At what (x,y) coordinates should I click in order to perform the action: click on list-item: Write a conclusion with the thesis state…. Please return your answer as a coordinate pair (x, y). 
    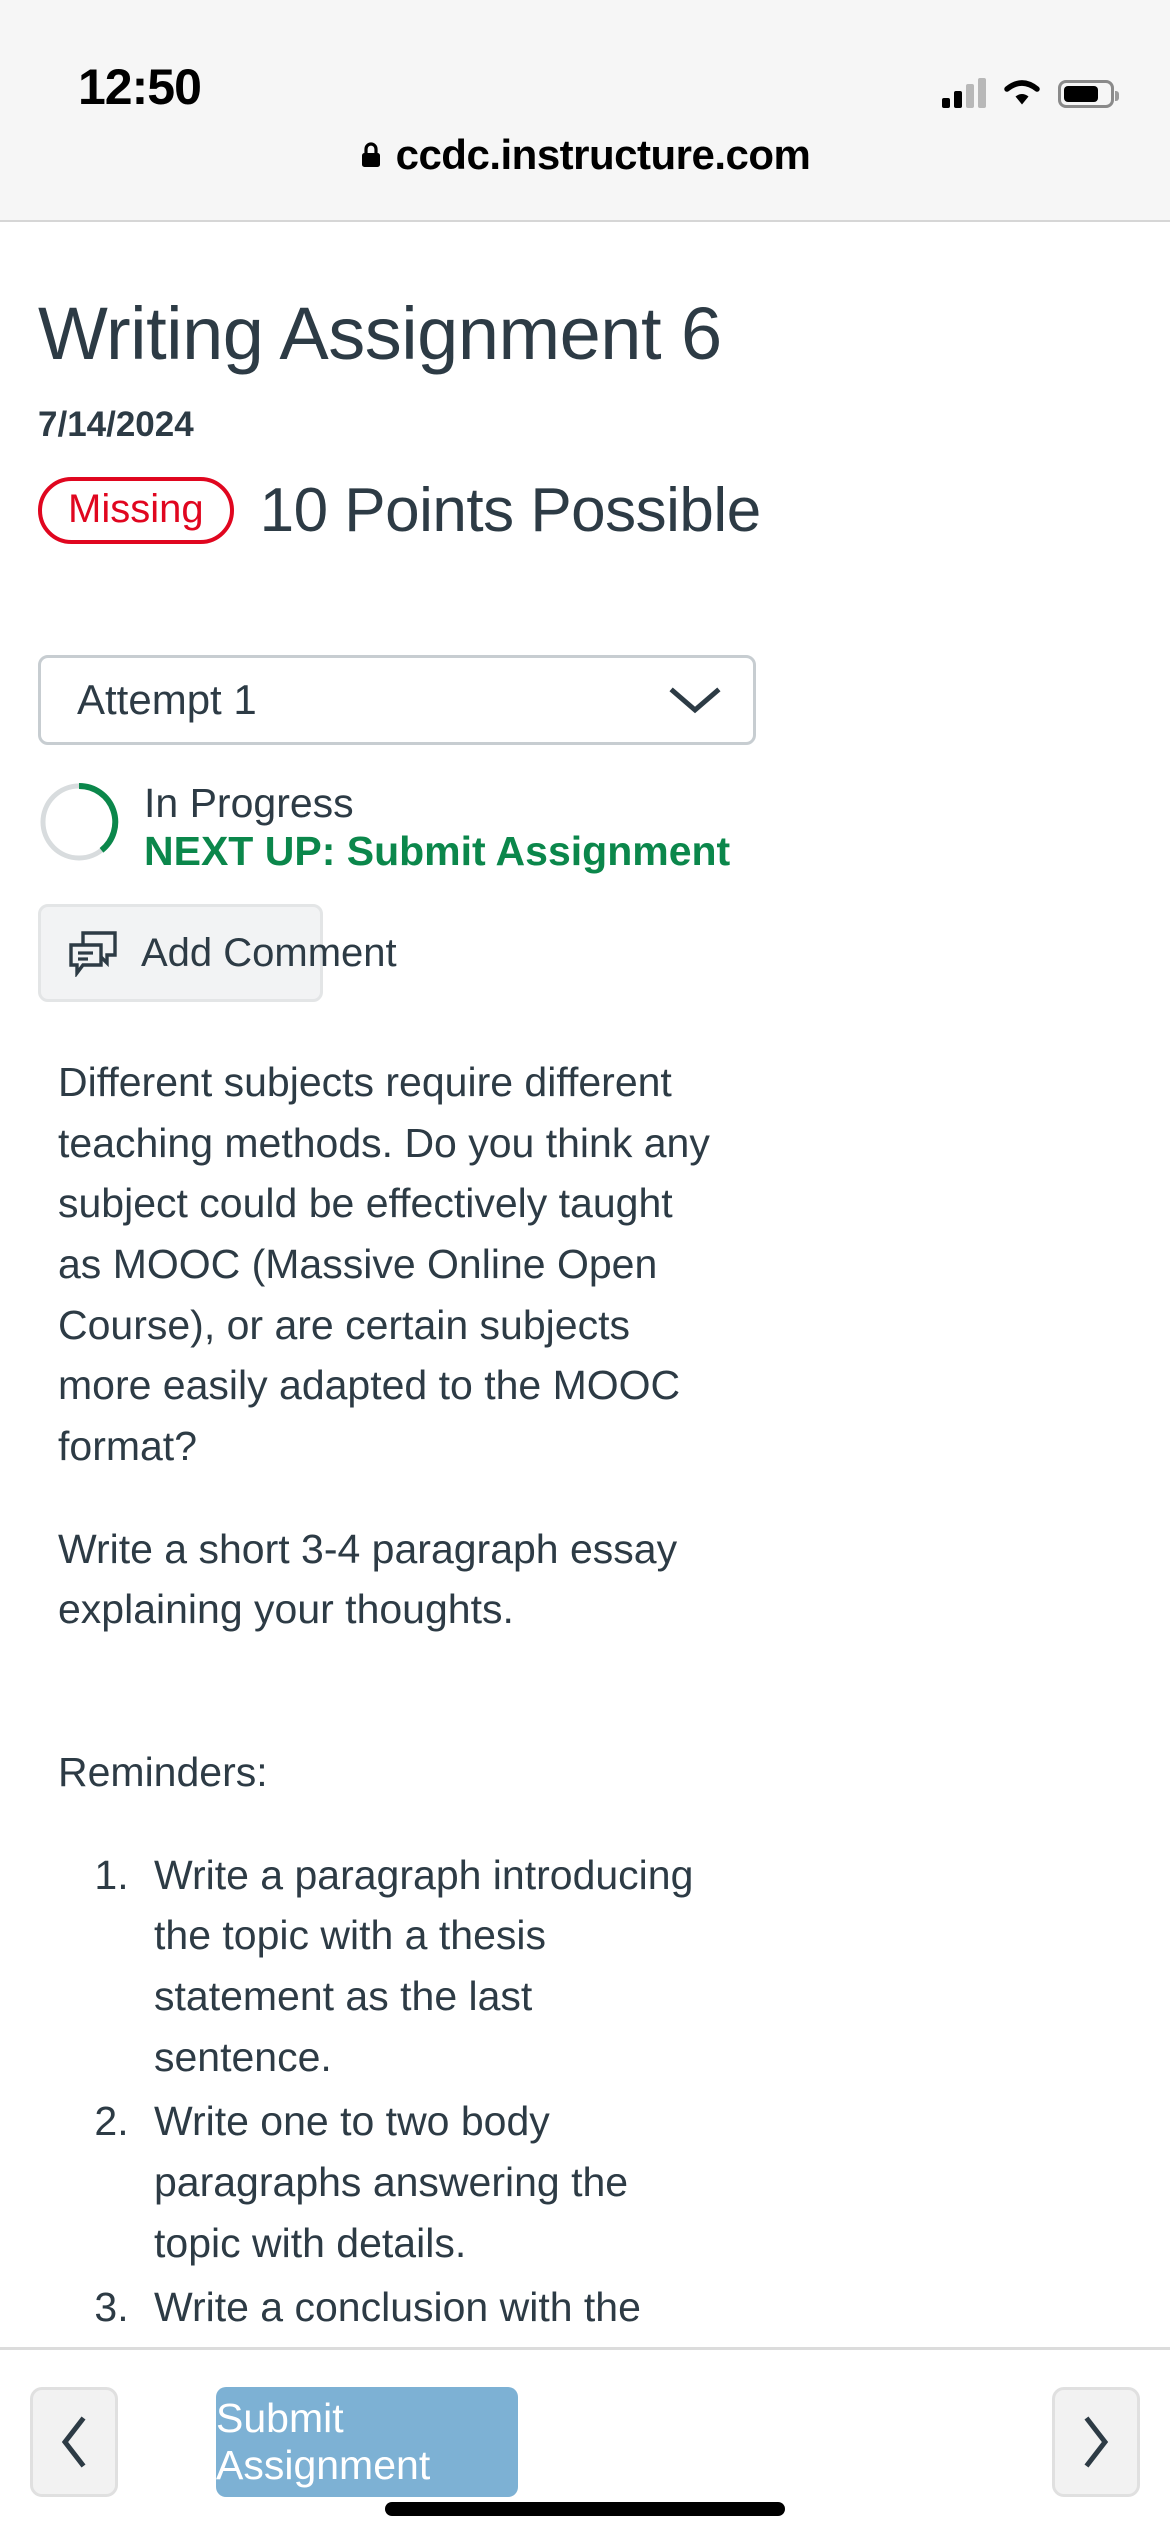
    Looking at the image, I should click on (429, 2312).